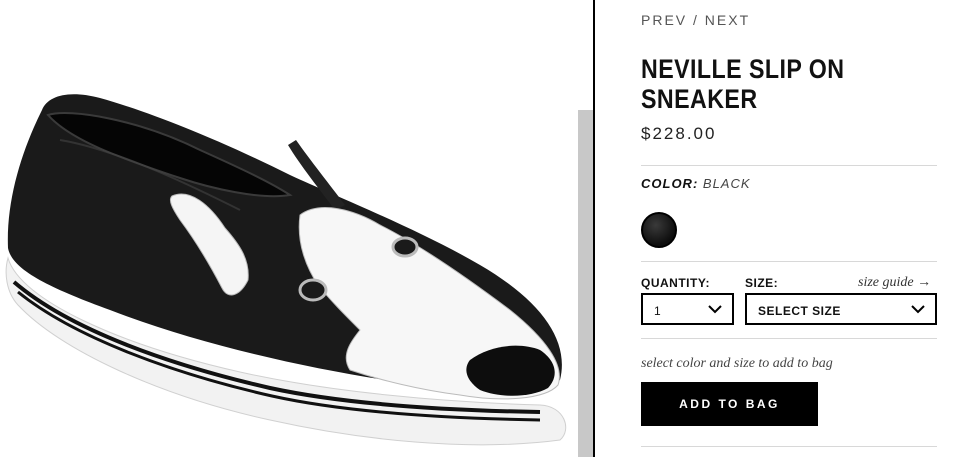 The width and height of the screenshot is (956, 457). What do you see at coordinates (679, 133) in the screenshot?
I see `product-price: $228.00` at bounding box center [679, 133].